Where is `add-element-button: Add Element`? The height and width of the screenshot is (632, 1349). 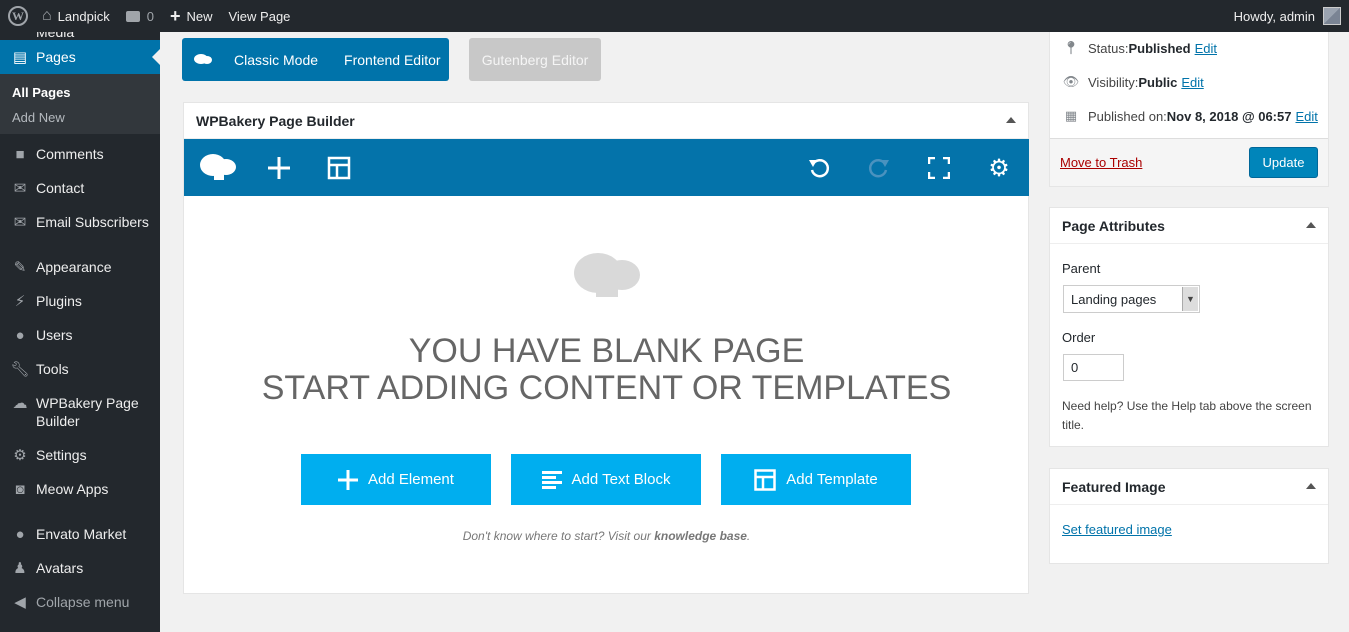 add-element-button: Add Element is located at coordinates (396, 479).